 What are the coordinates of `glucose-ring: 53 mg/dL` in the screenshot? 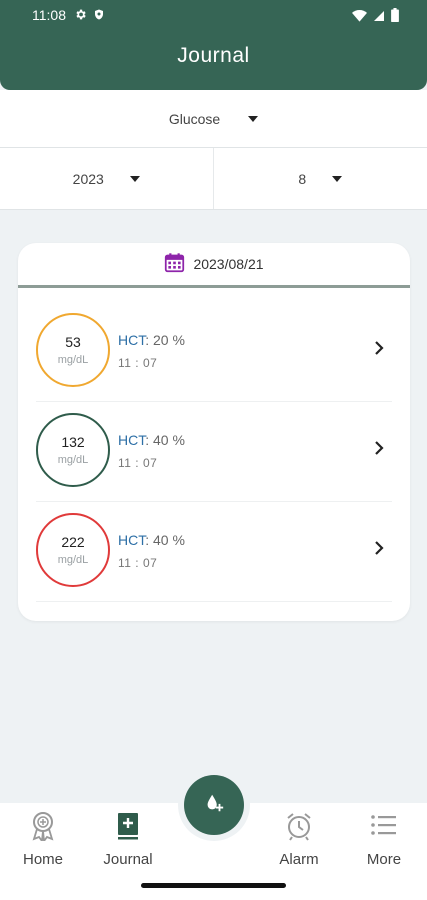 It's located at (73, 350).